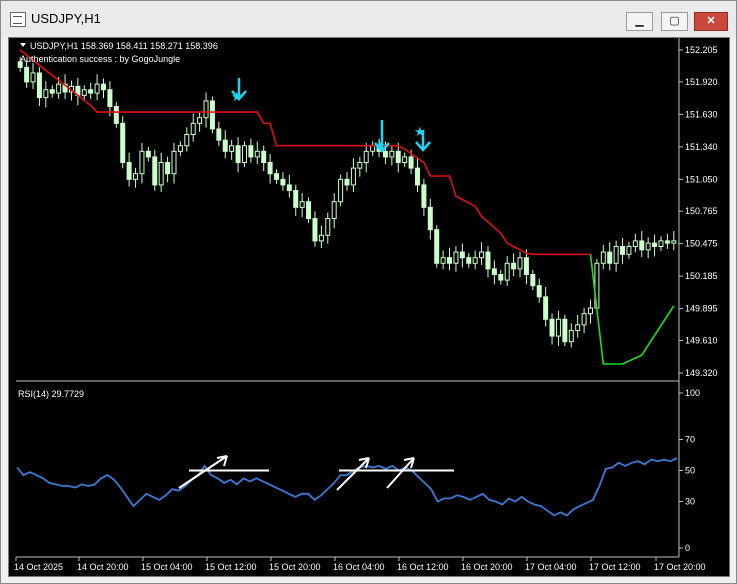  I want to click on support-line, so click(632, 309).